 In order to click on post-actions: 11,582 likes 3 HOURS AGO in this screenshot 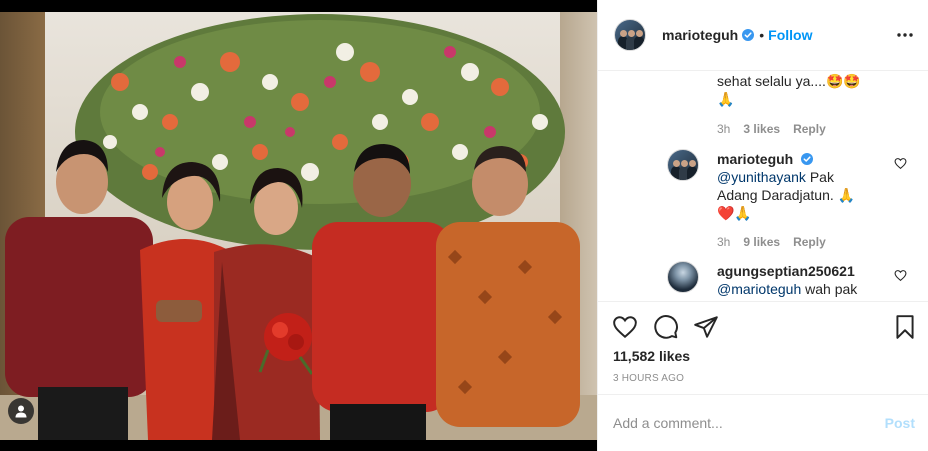, I will do `click(763, 347)`.